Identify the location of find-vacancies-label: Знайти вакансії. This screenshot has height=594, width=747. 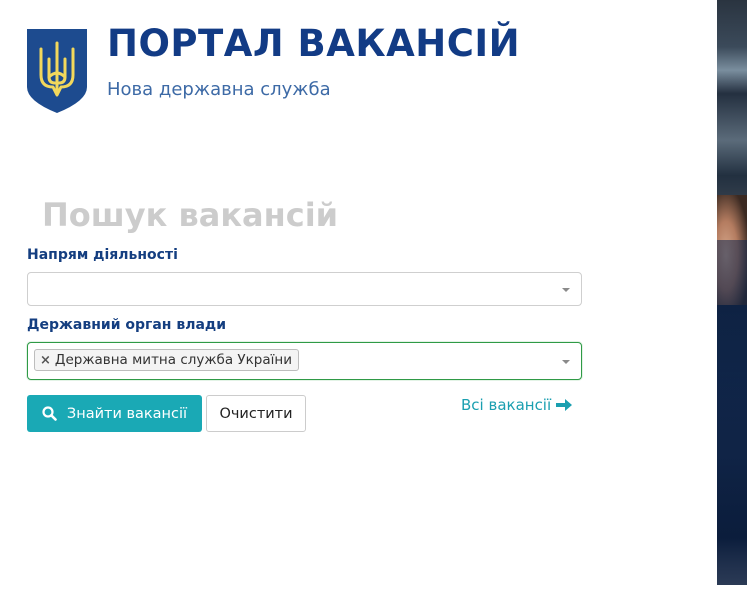
(127, 413).